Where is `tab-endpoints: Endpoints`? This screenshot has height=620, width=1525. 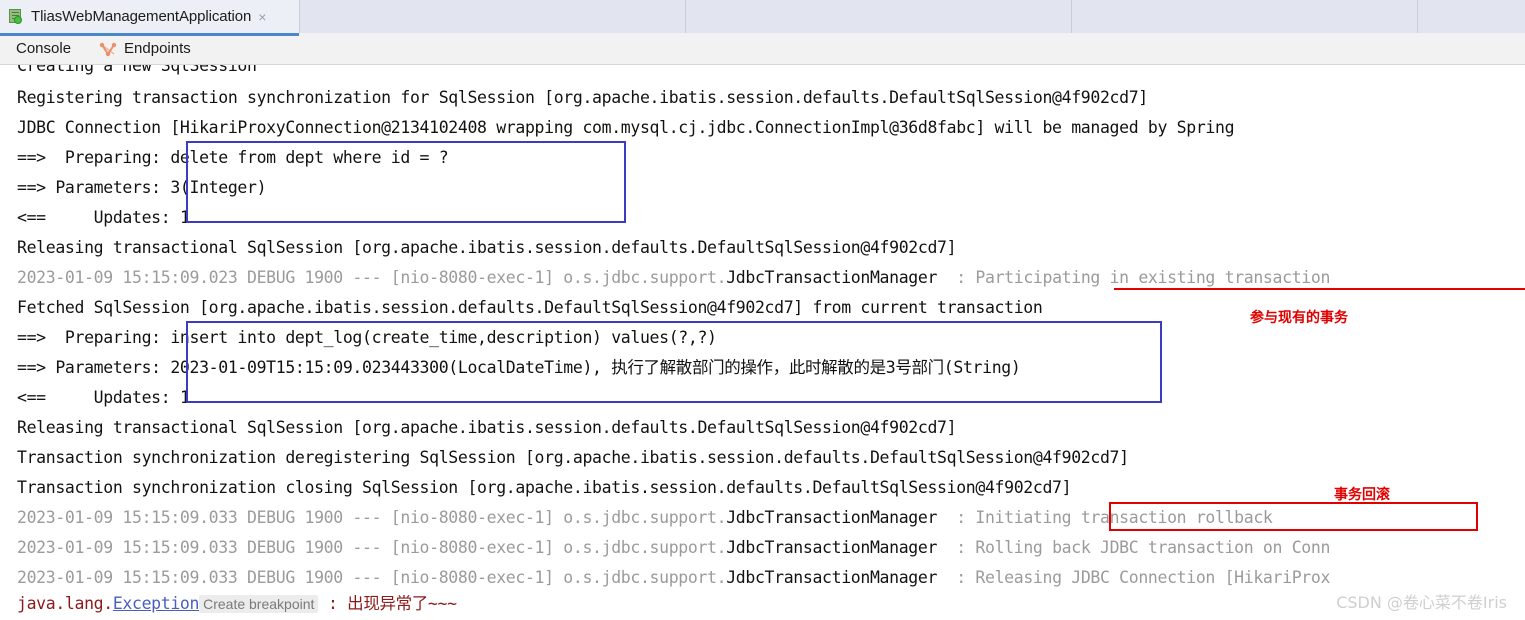 tab-endpoints: Endpoints is located at coordinates (145, 48).